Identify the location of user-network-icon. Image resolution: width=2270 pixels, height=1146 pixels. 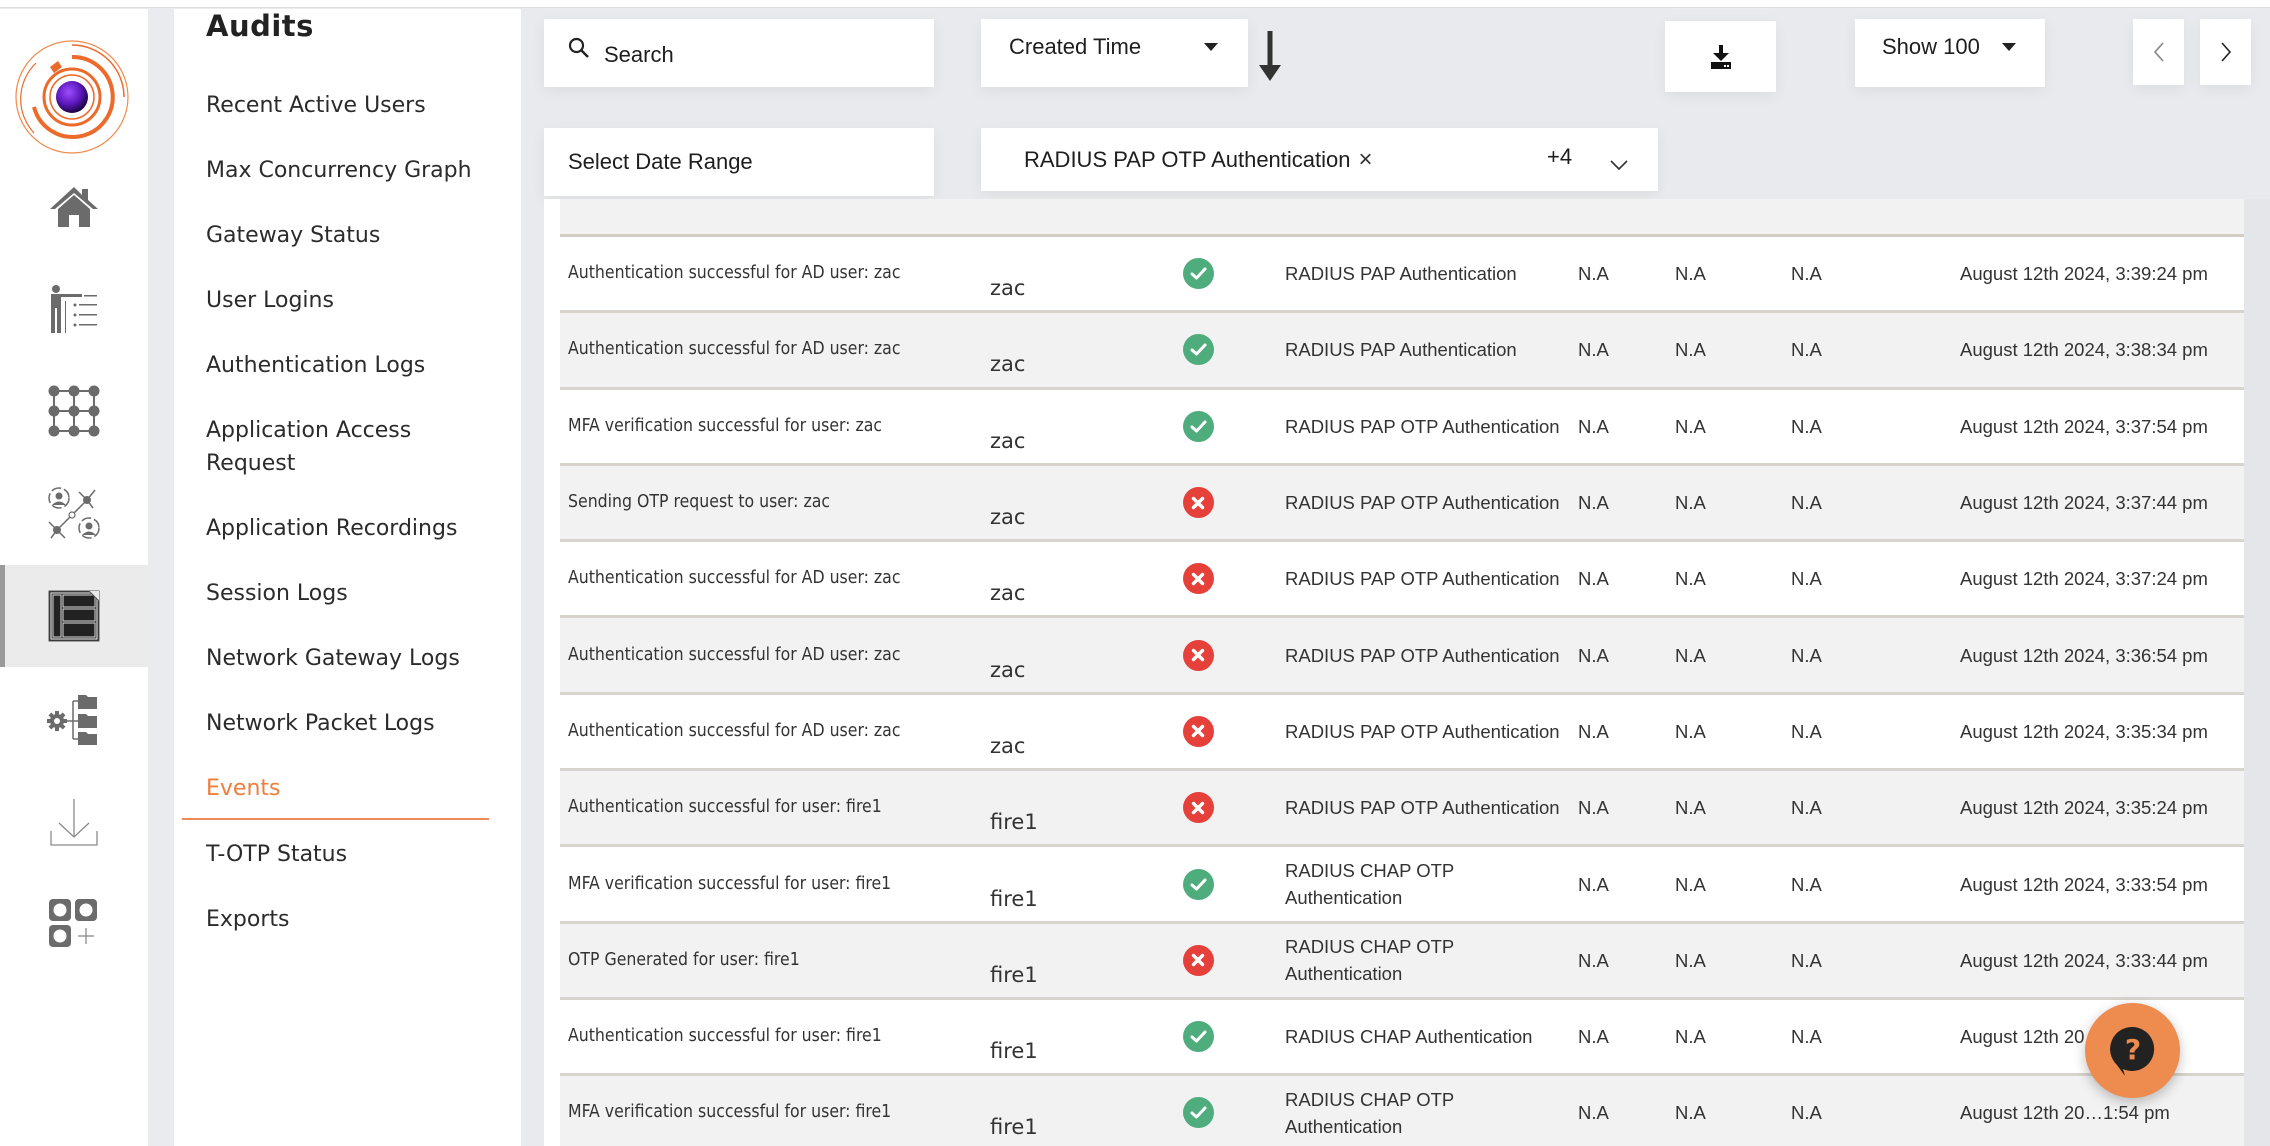
(74, 513).